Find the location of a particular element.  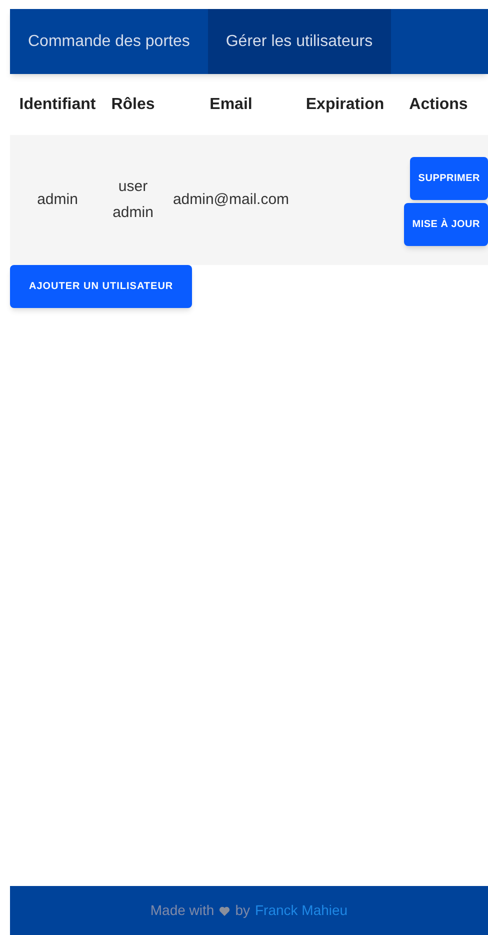

column-header: Actions is located at coordinates (438, 104).